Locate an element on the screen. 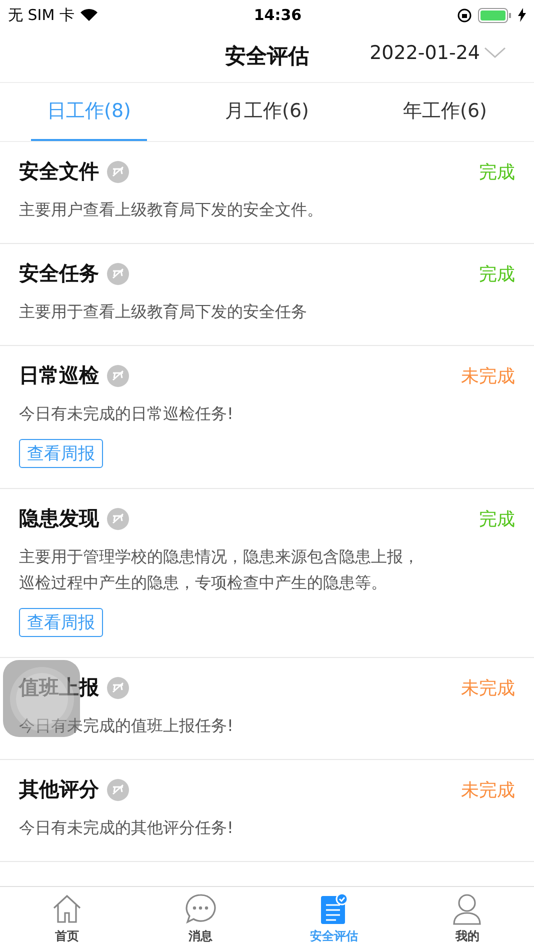 The image size is (534, 950). task-title: 值班上报 is located at coordinates (59, 687).